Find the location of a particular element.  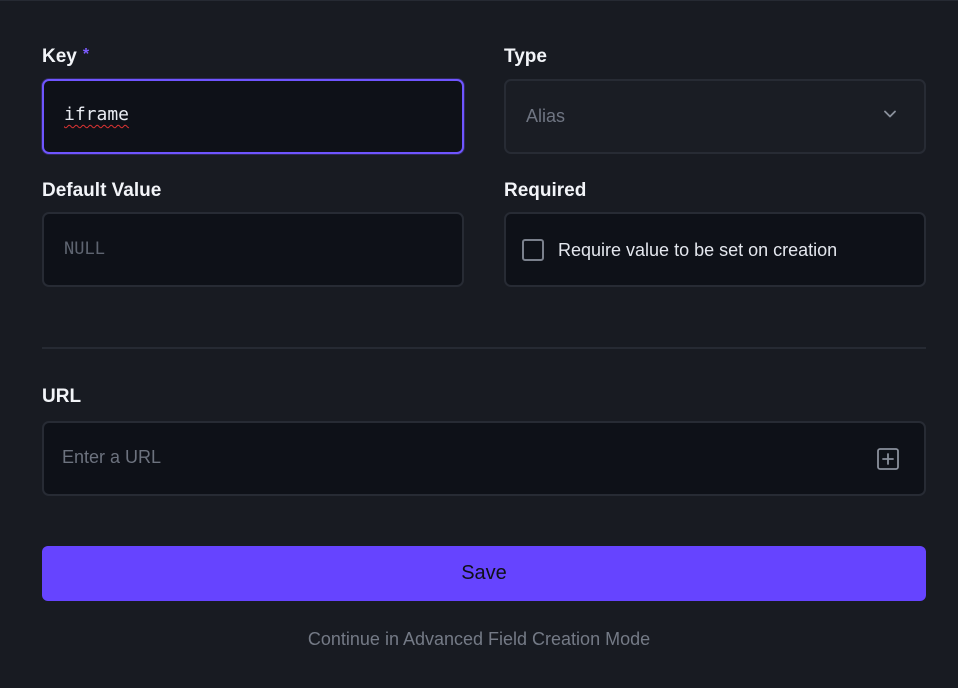

key-input: iframe is located at coordinates (253, 116).